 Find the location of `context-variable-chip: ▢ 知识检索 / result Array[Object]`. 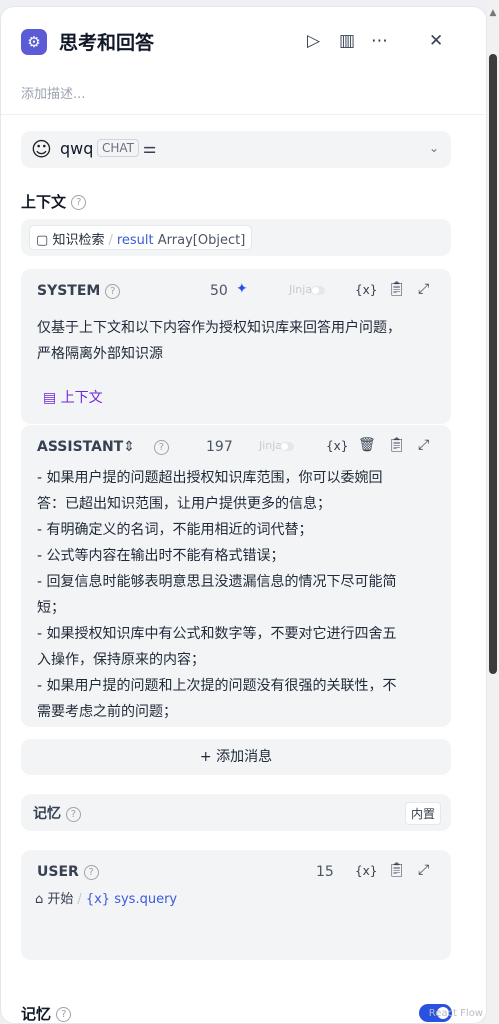

context-variable-chip: ▢ 知识检索 / result Array[Object] is located at coordinates (141, 237).